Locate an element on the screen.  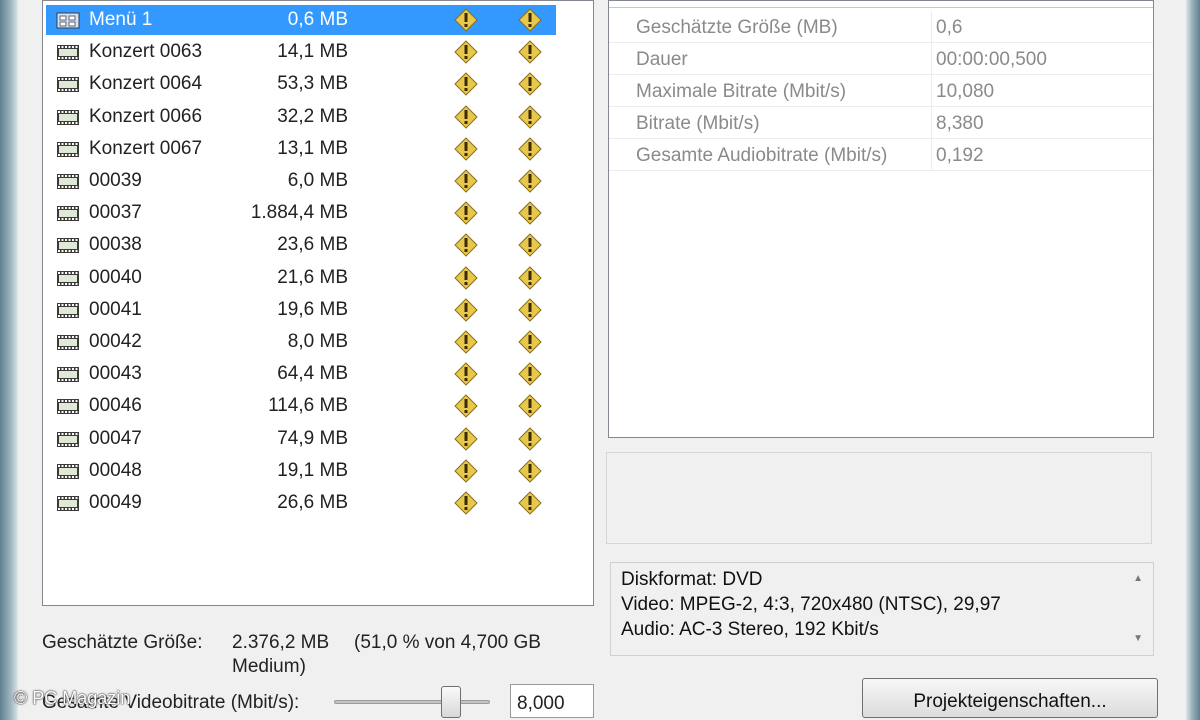
file-list-item: 00047 74,9 MB is located at coordinates (301, 439).